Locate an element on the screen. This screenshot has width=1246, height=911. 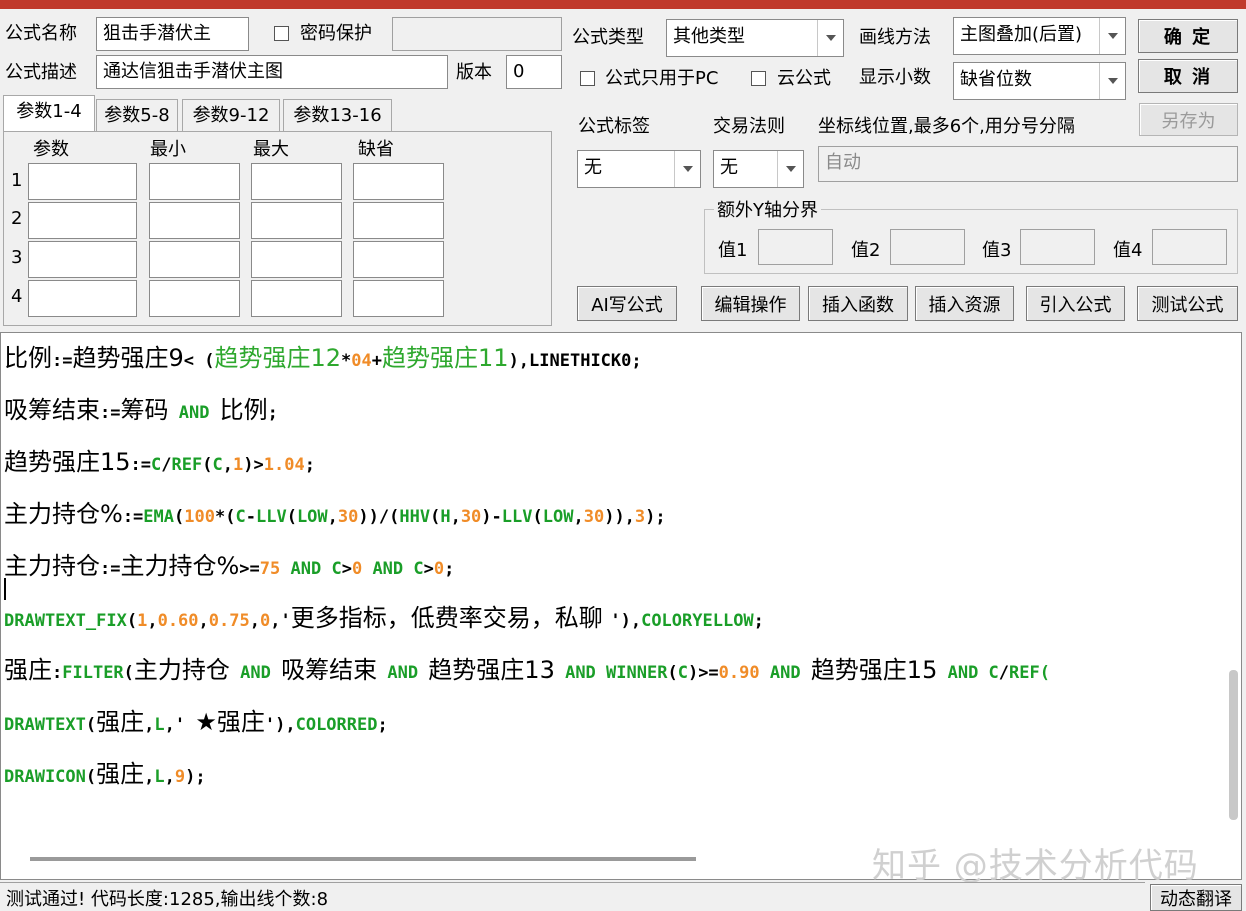
param-header-min: 最小 is located at coordinates (168, 149).